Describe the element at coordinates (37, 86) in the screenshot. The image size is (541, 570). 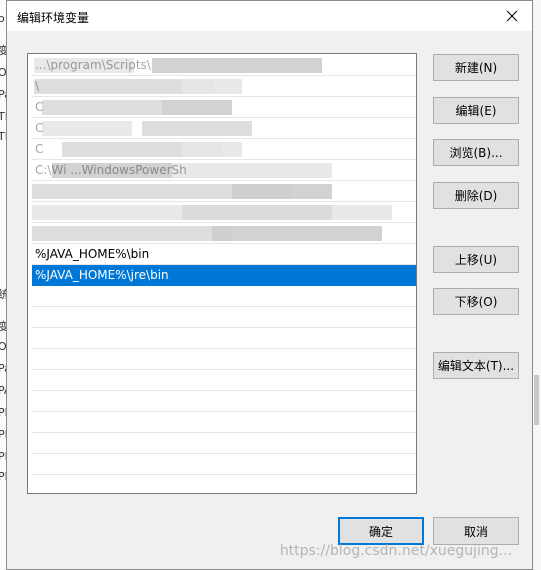
I see `path-list-item-text: \` at that location.